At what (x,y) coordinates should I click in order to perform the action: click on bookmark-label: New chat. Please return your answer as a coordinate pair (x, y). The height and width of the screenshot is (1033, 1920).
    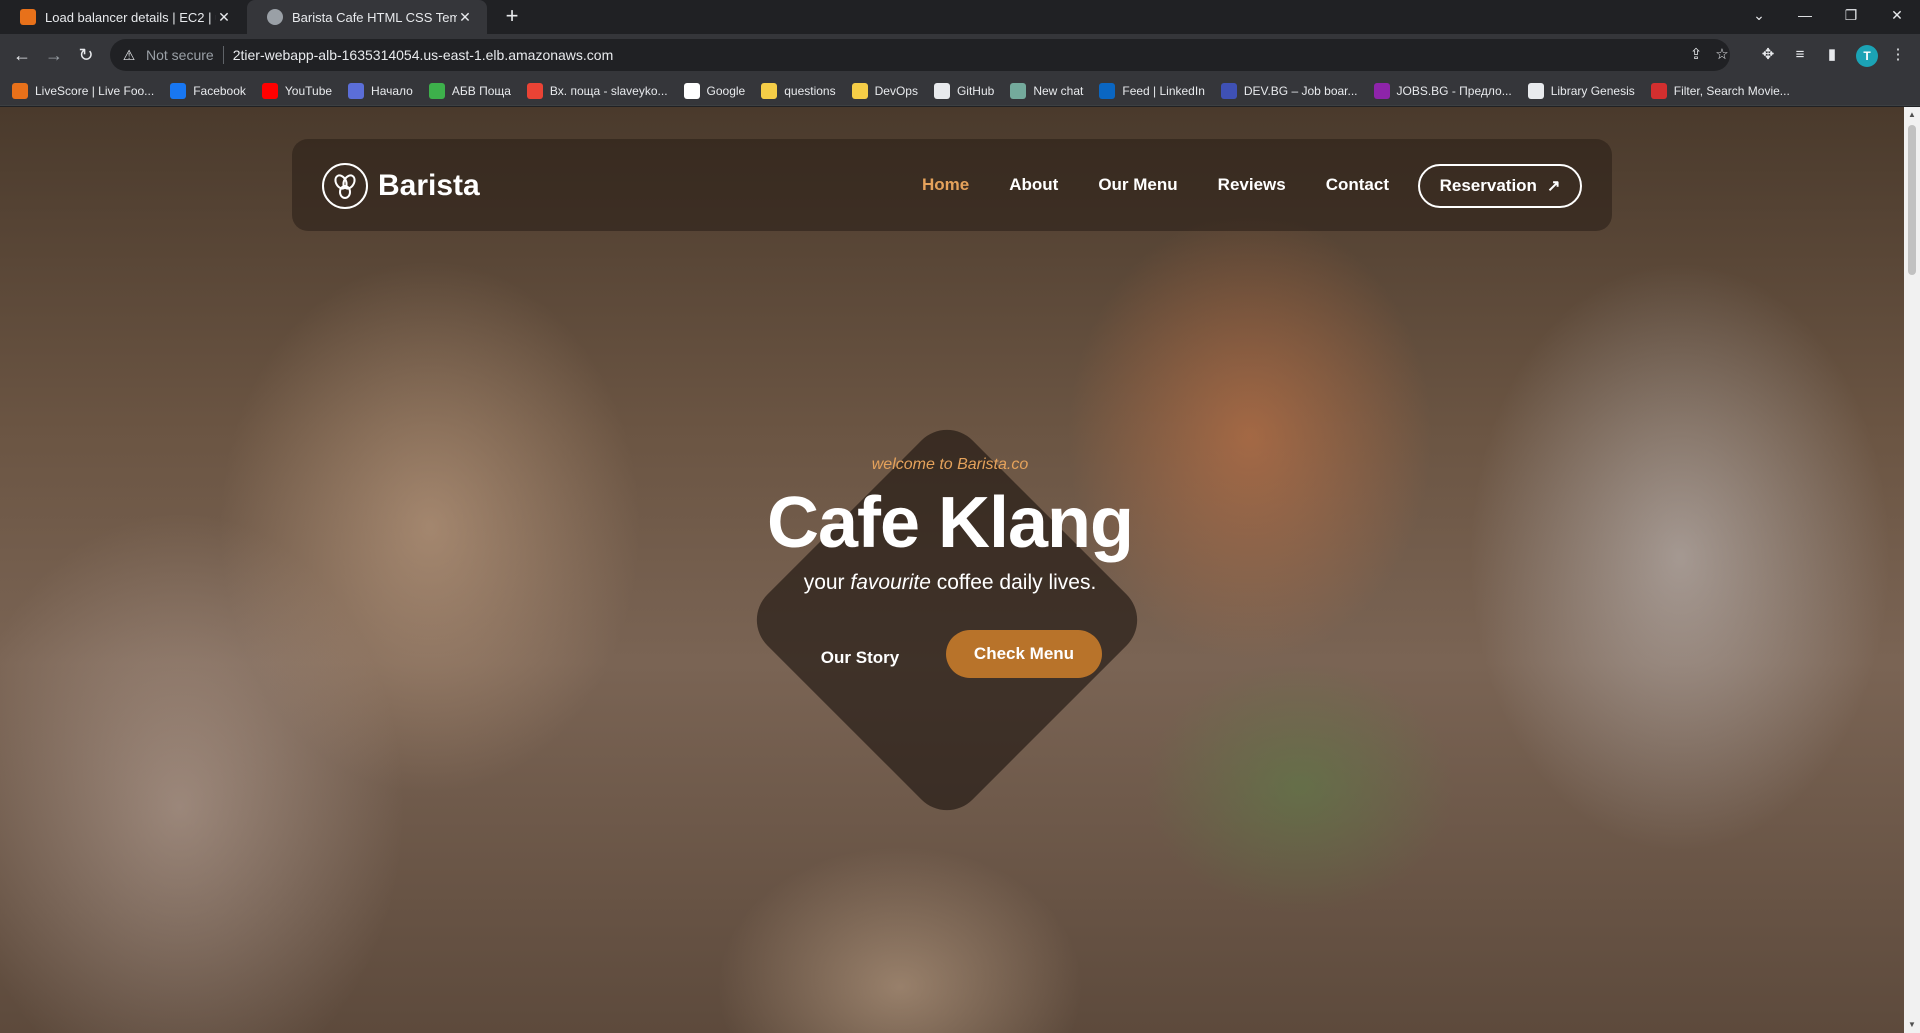
    Looking at the image, I should click on (1058, 90).